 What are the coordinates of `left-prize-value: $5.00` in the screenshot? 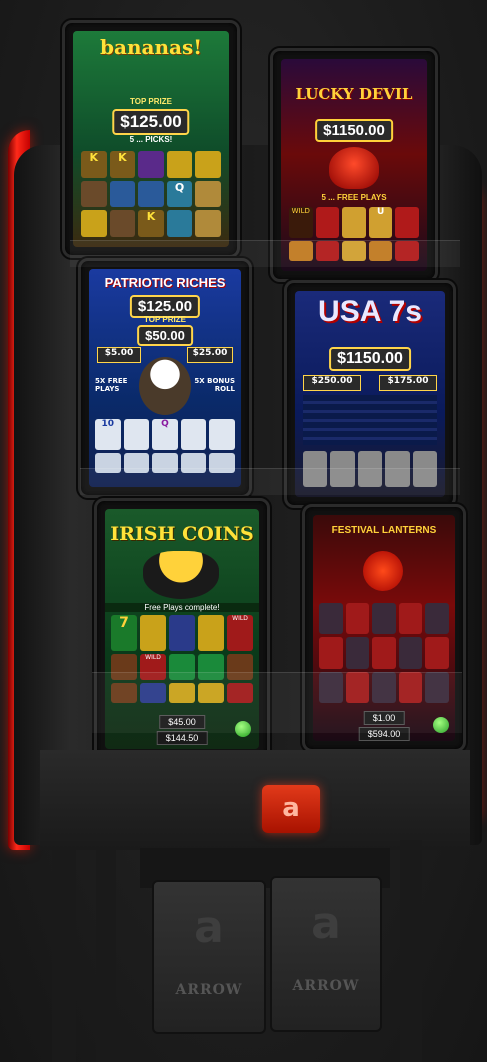 It's located at (119, 355).